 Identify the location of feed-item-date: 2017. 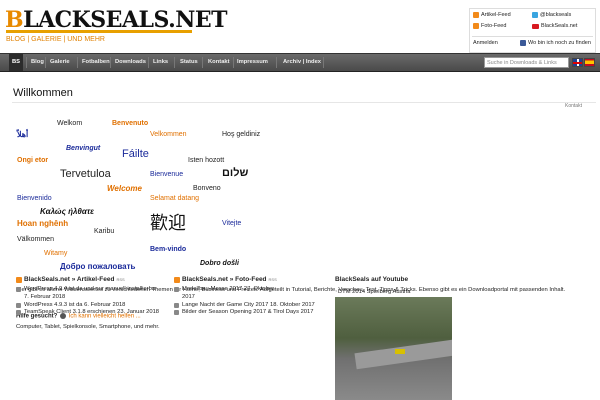
(188, 296).